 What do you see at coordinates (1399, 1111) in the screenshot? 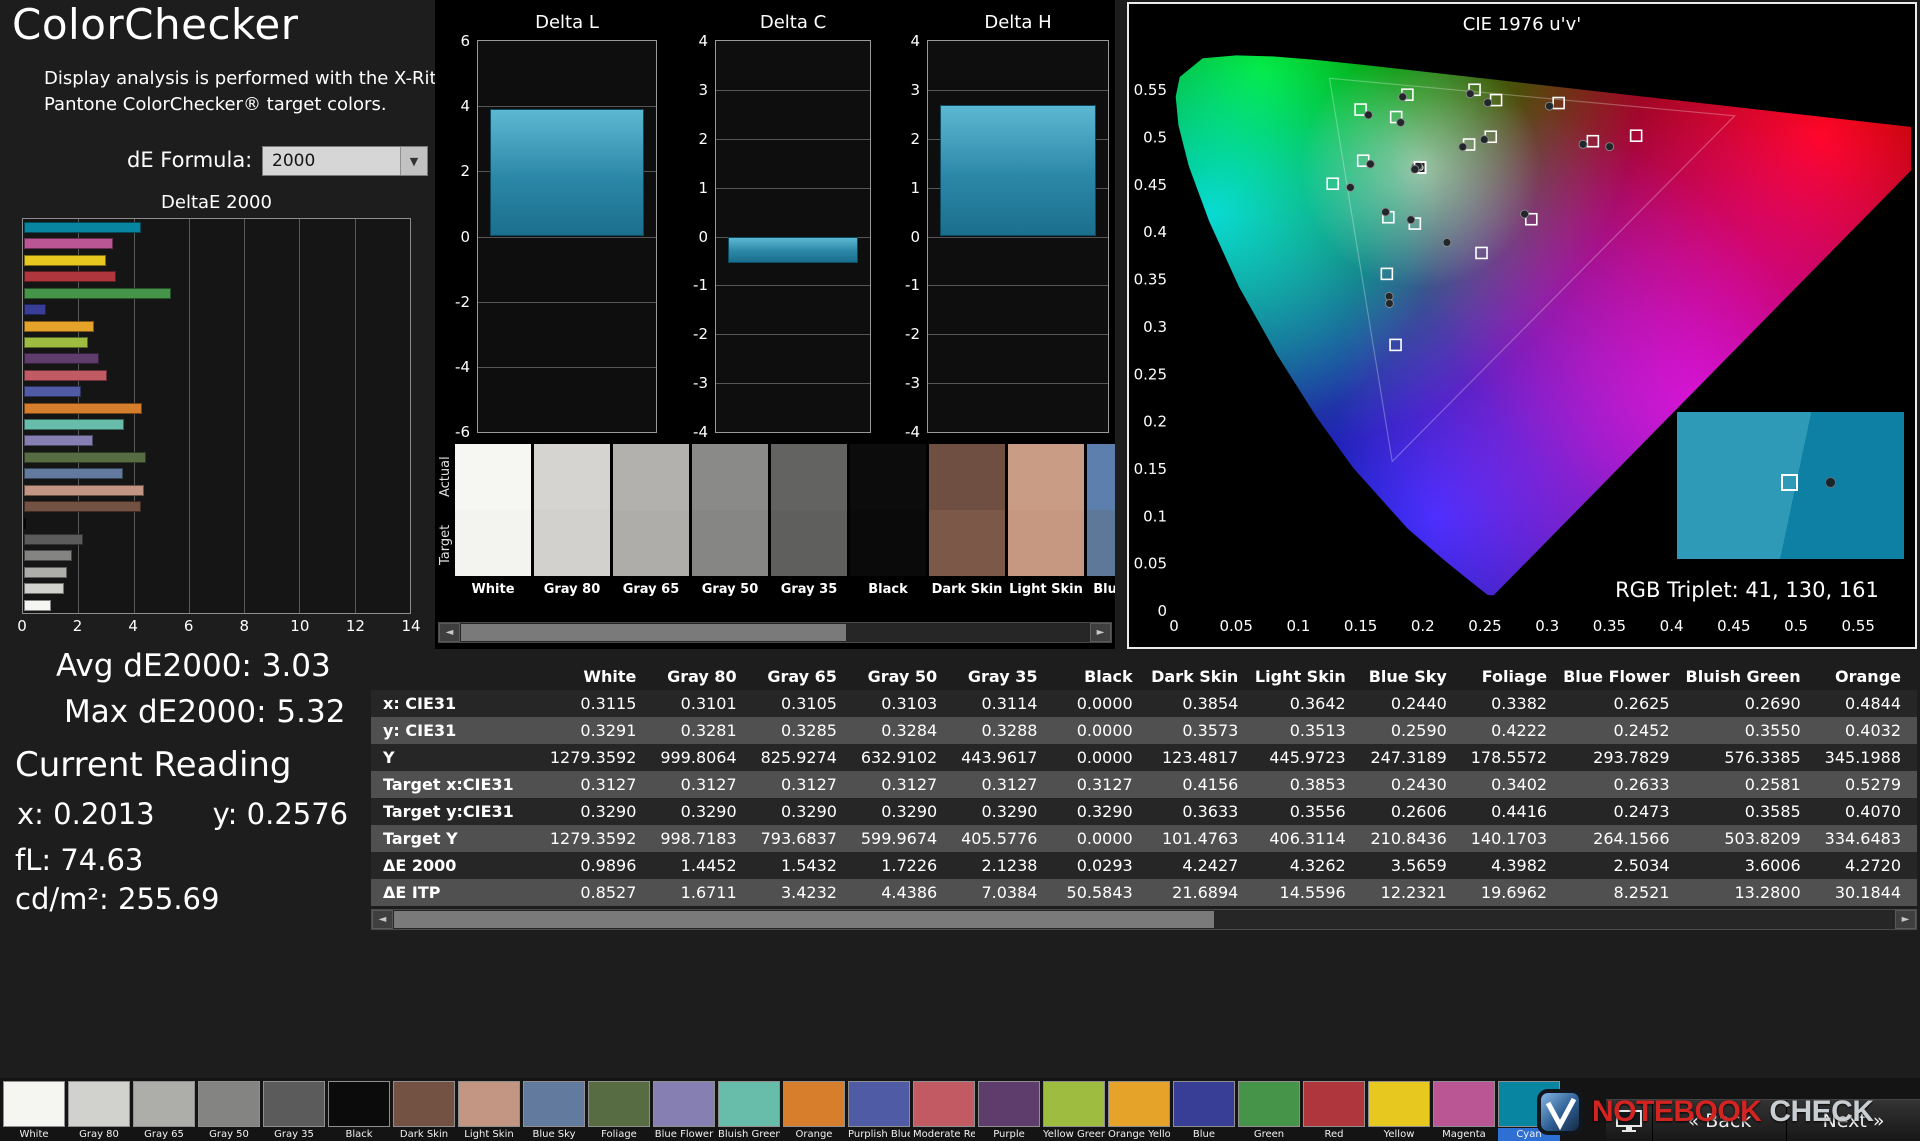
I see `swatch-yellow: Yellow` at bounding box center [1399, 1111].